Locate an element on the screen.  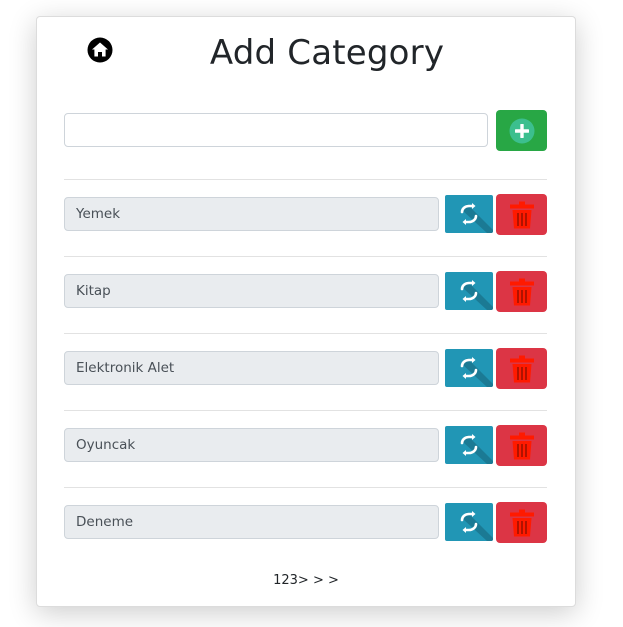
category-name-field: Kitap is located at coordinates (251, 291).